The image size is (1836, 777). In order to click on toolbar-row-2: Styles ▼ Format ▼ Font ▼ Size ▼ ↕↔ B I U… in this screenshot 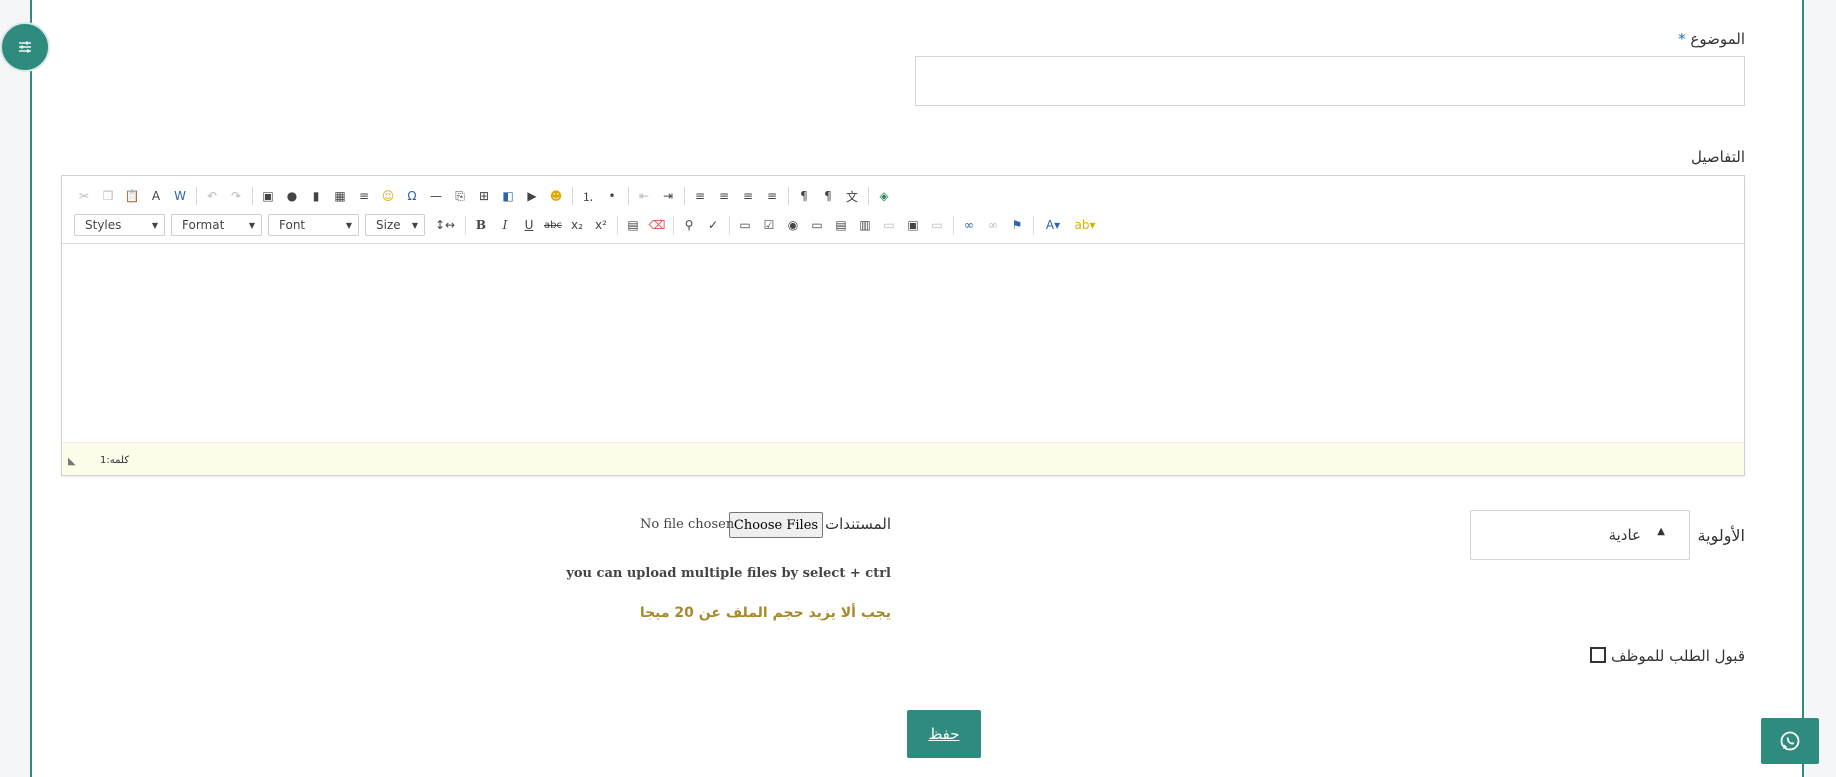, I will do `click(588, 225)`.